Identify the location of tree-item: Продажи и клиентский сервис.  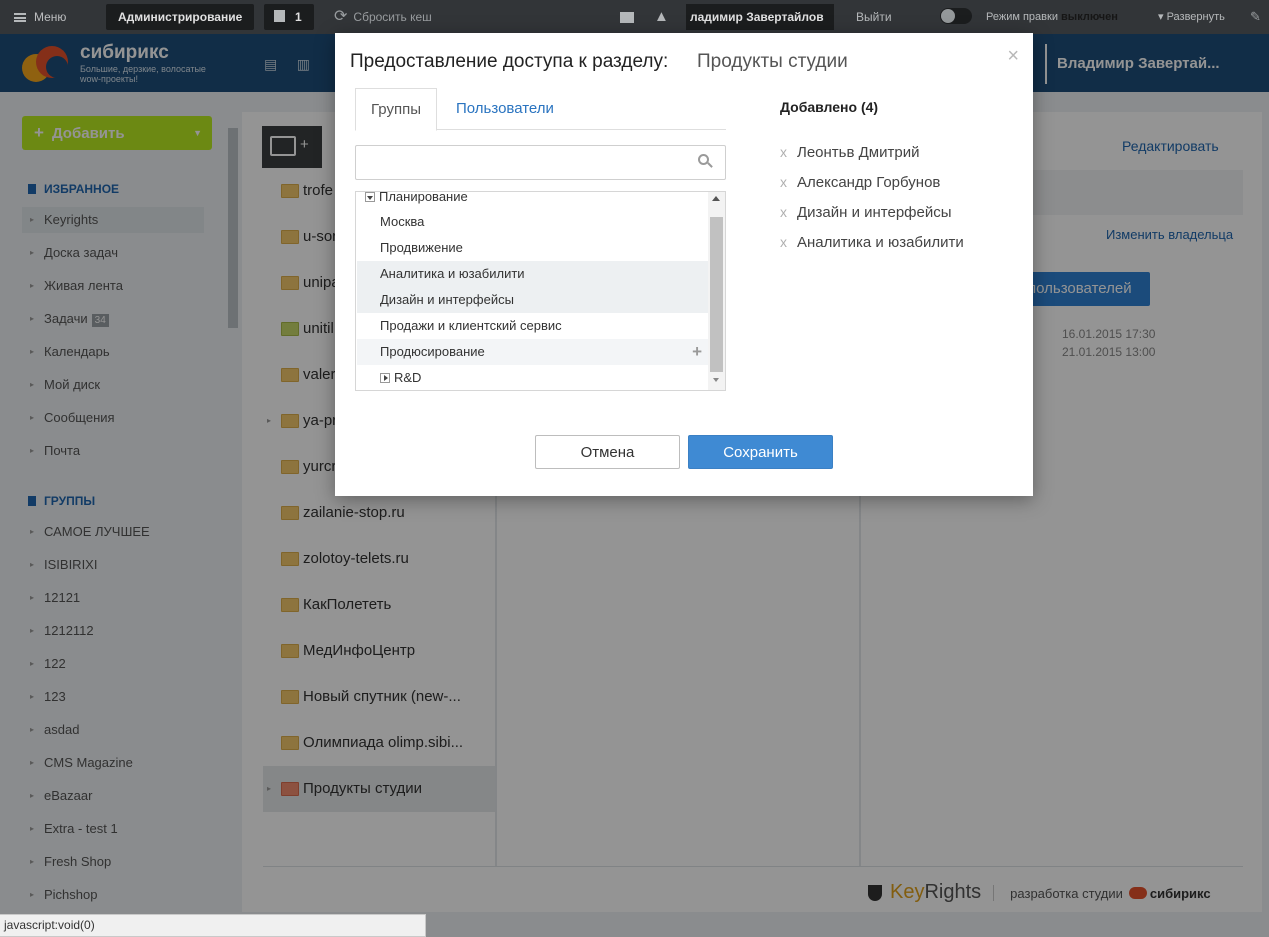
(532, 326).